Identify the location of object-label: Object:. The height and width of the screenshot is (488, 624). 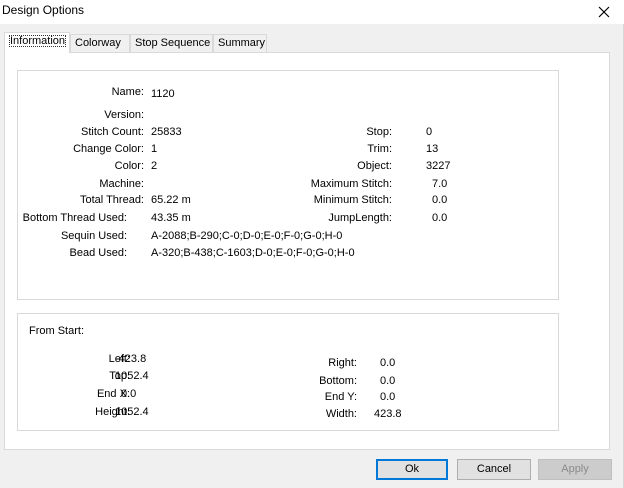
(374, 166).